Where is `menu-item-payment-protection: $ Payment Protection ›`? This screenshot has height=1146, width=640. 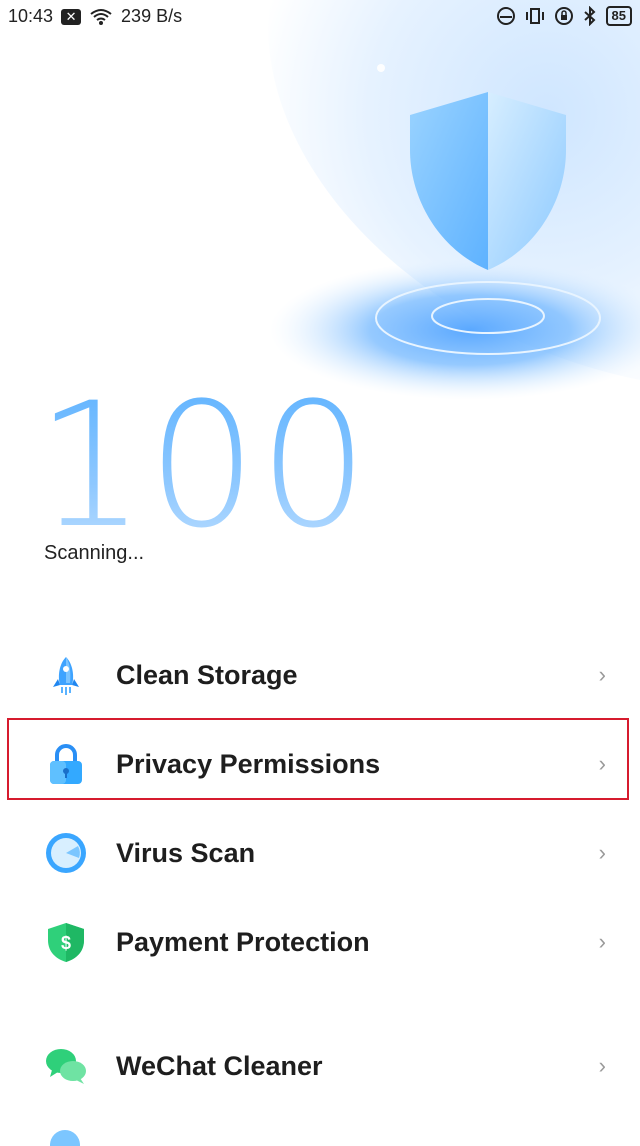
menu-item-payment-protection: $ Payment Protection › is located at coordinates (320, 942).